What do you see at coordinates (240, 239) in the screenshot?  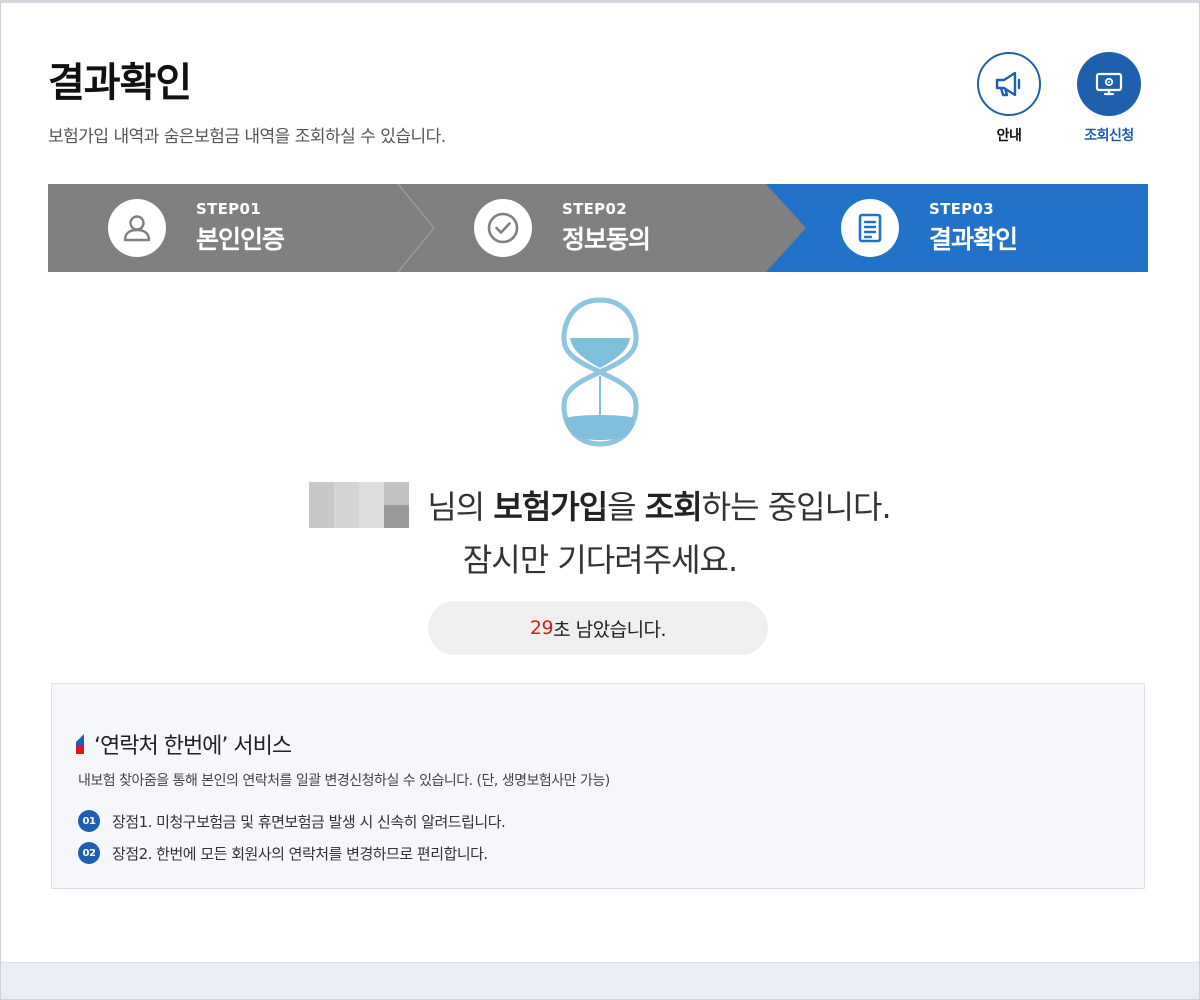 I see `step-1-name: 본인인증` at bounding box center [240, 239].